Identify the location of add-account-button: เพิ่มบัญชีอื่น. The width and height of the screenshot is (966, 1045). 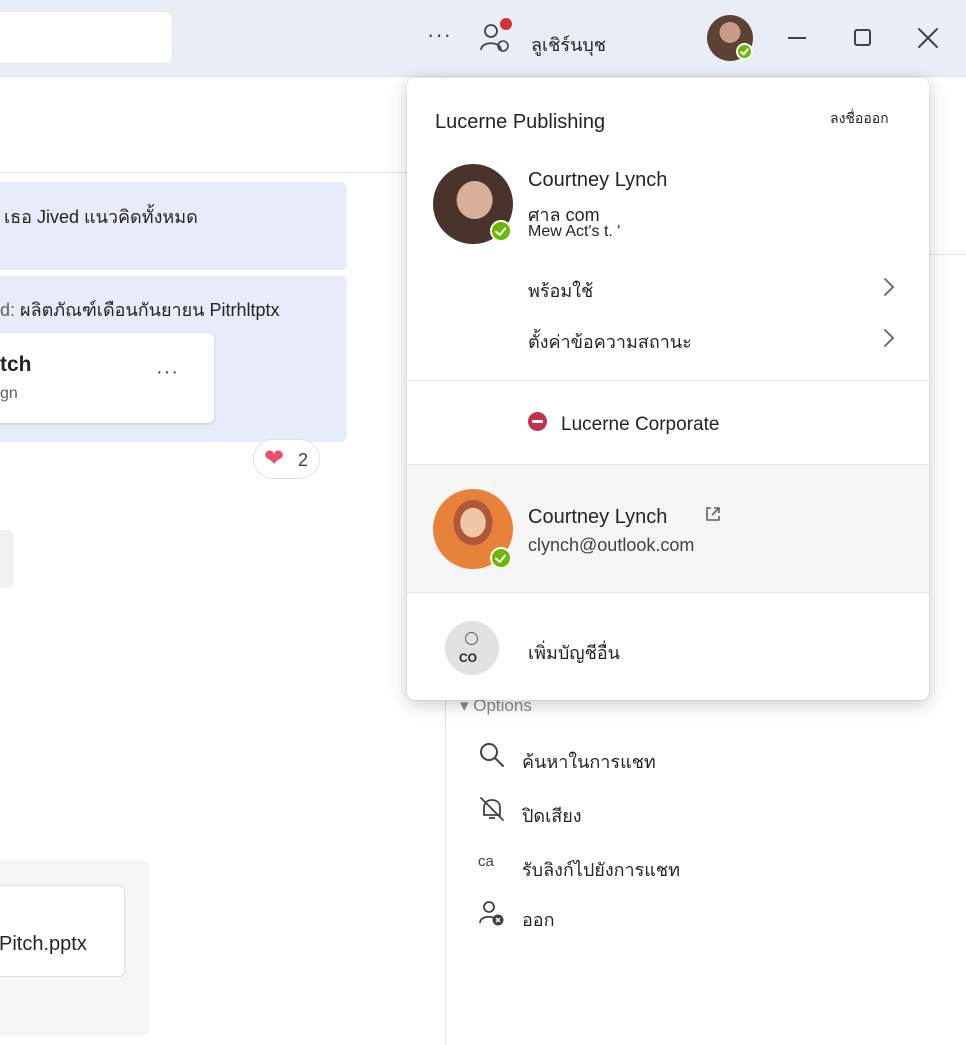
(574, 652).